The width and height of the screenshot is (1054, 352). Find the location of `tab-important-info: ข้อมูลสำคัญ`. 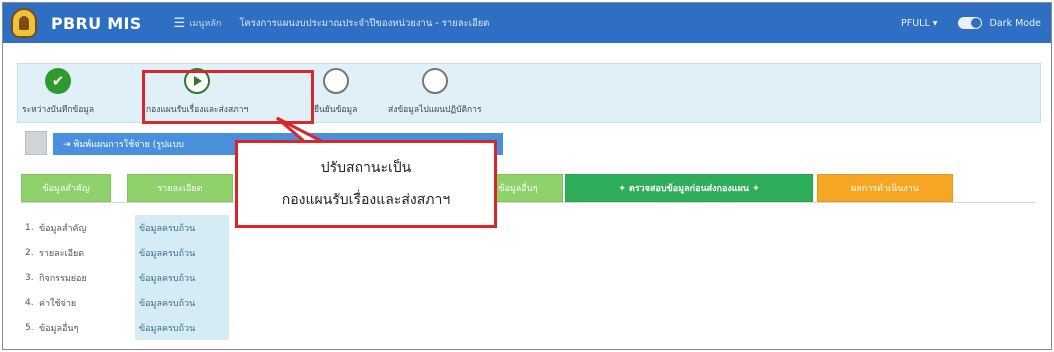

tab-important-info: ข้อมูลสำคัญ is located at coordinates (66, 188).